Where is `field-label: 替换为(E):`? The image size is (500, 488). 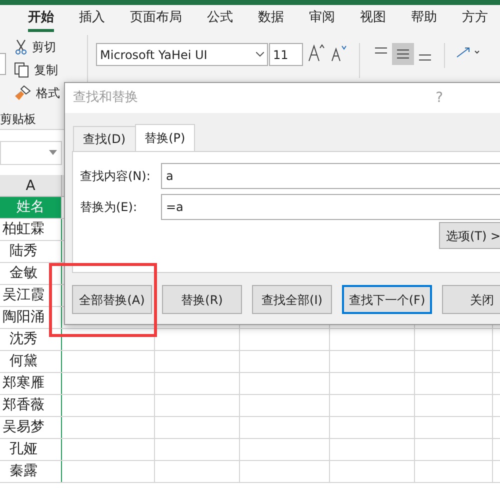
field-label: 替换为(E): is located at coordinates (109, 207).